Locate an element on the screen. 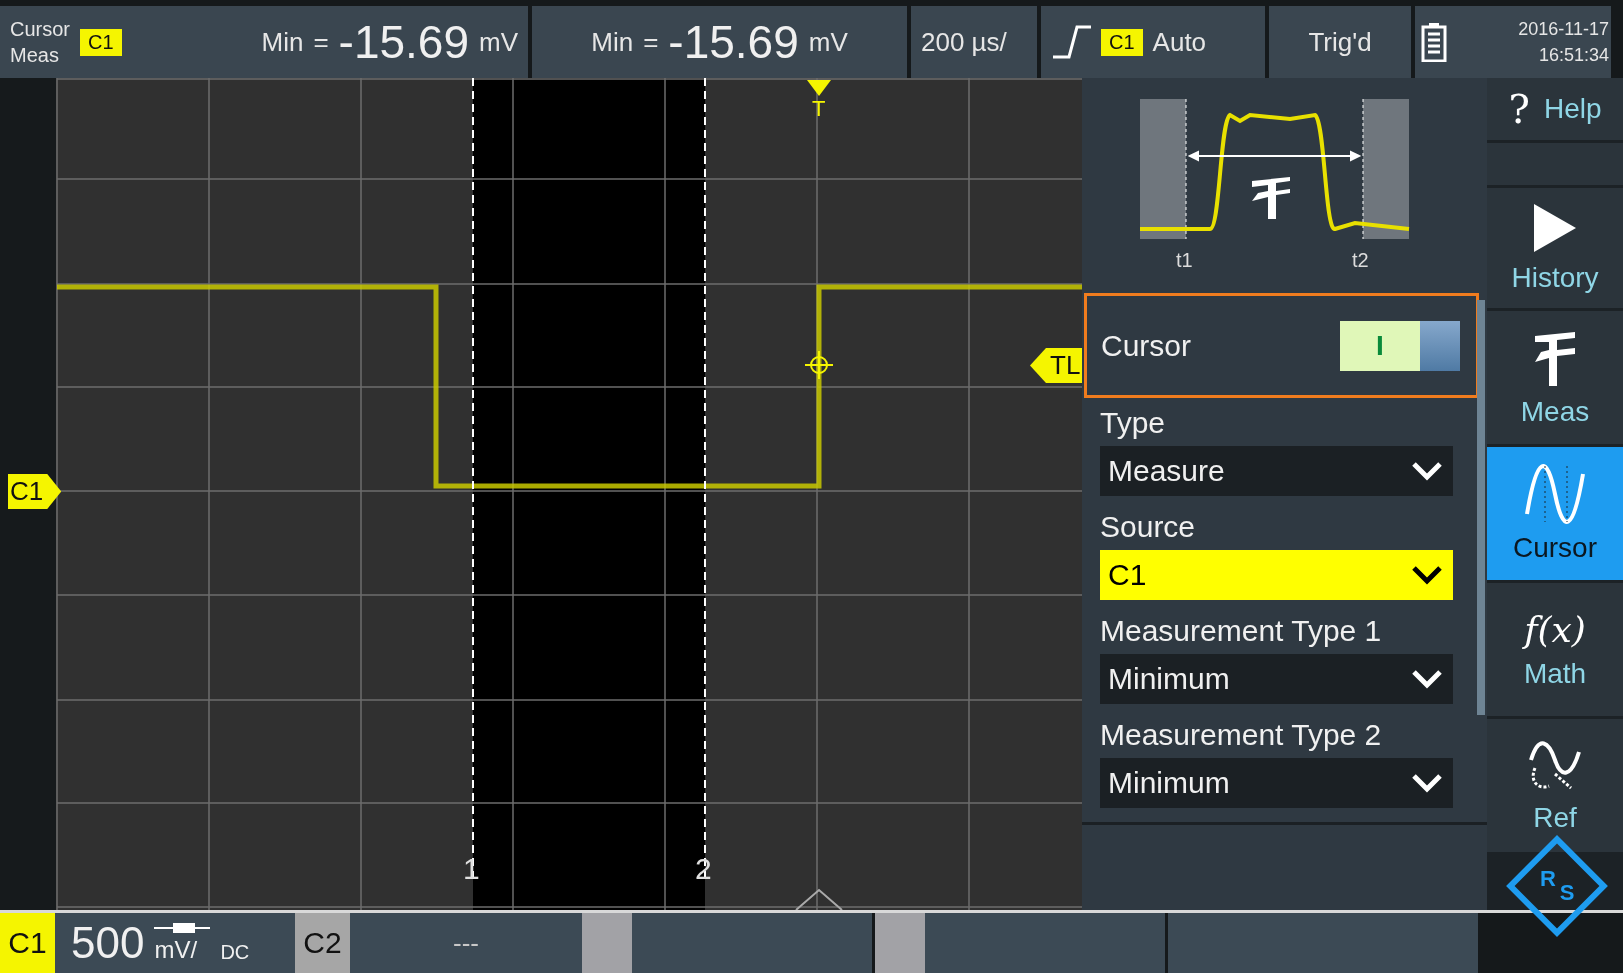 This screenshot has width=1623, height=973. dropdown: C1 is located at coordinates (1276, 575).